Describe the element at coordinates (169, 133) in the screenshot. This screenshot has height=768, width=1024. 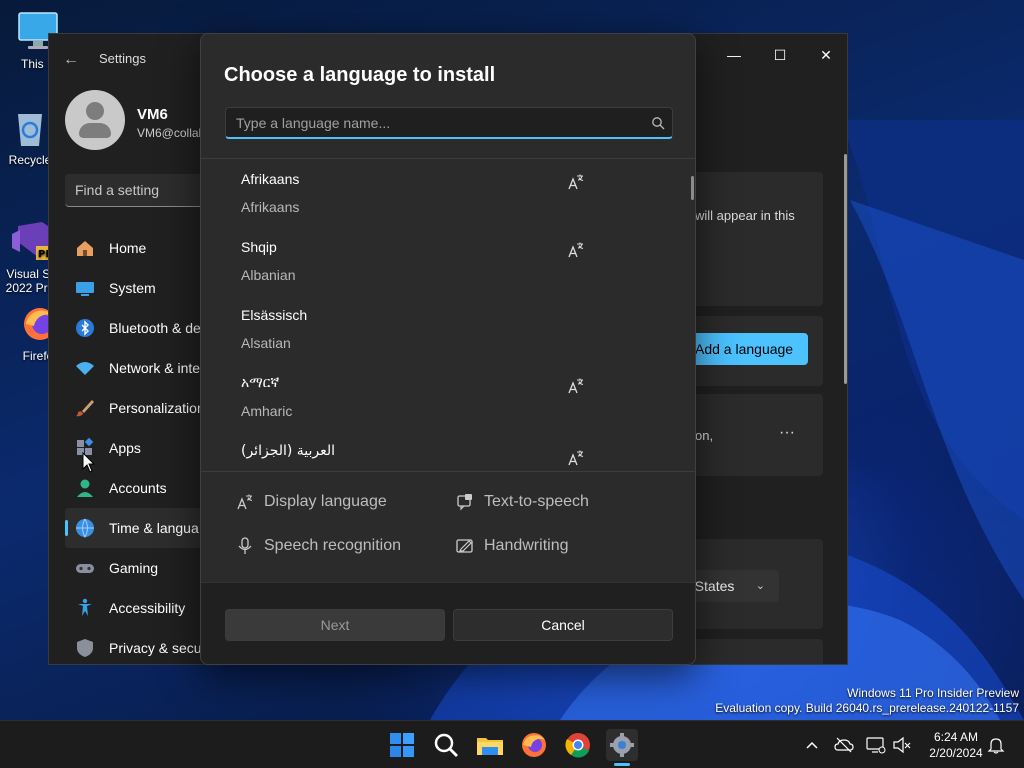
I see `user-email: VM6@collal` at that location.